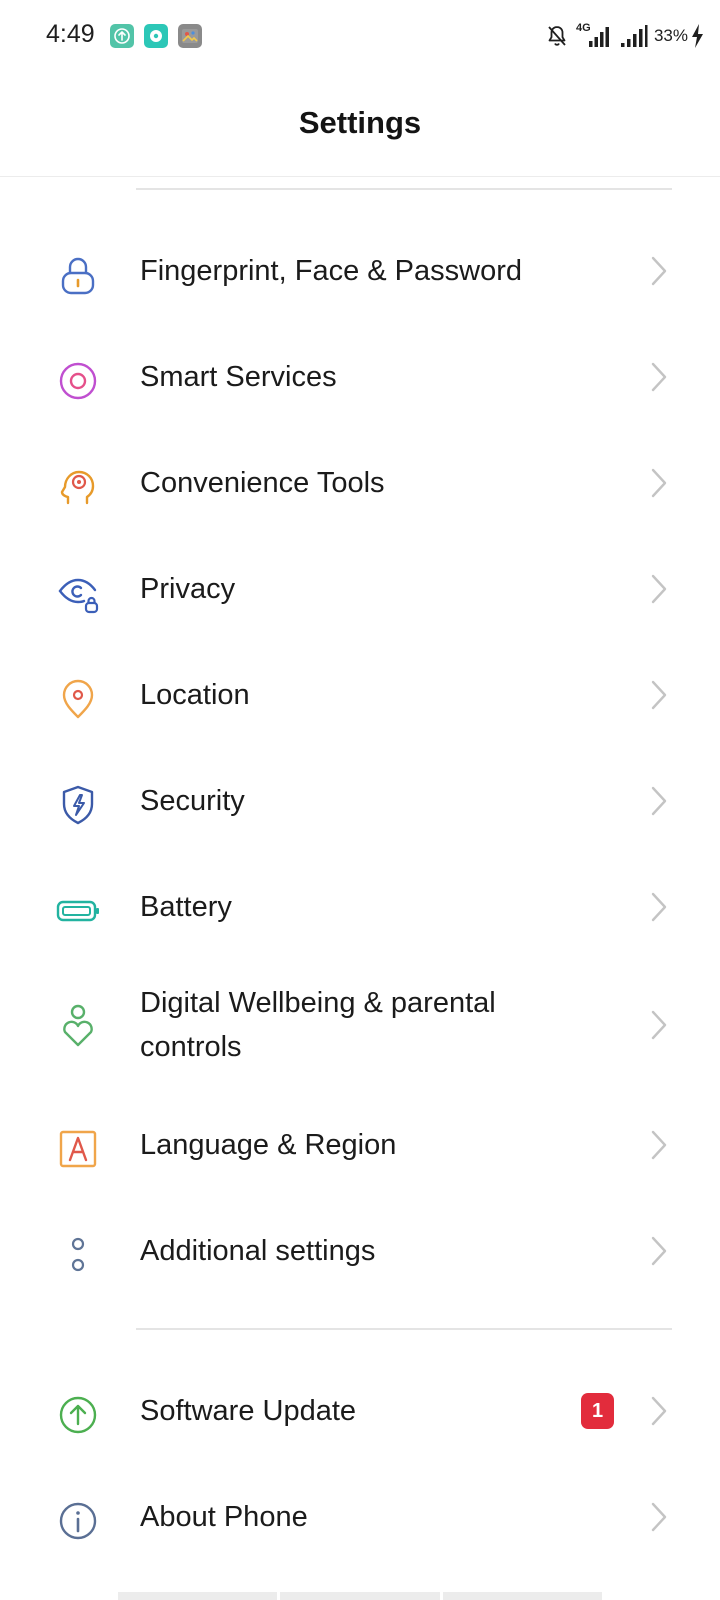 This screenshot has width=720, height=1600. Describe the element at coordinates (248, 1411) in the screenshot. I see `settings-item-label: Software Update` at that location.